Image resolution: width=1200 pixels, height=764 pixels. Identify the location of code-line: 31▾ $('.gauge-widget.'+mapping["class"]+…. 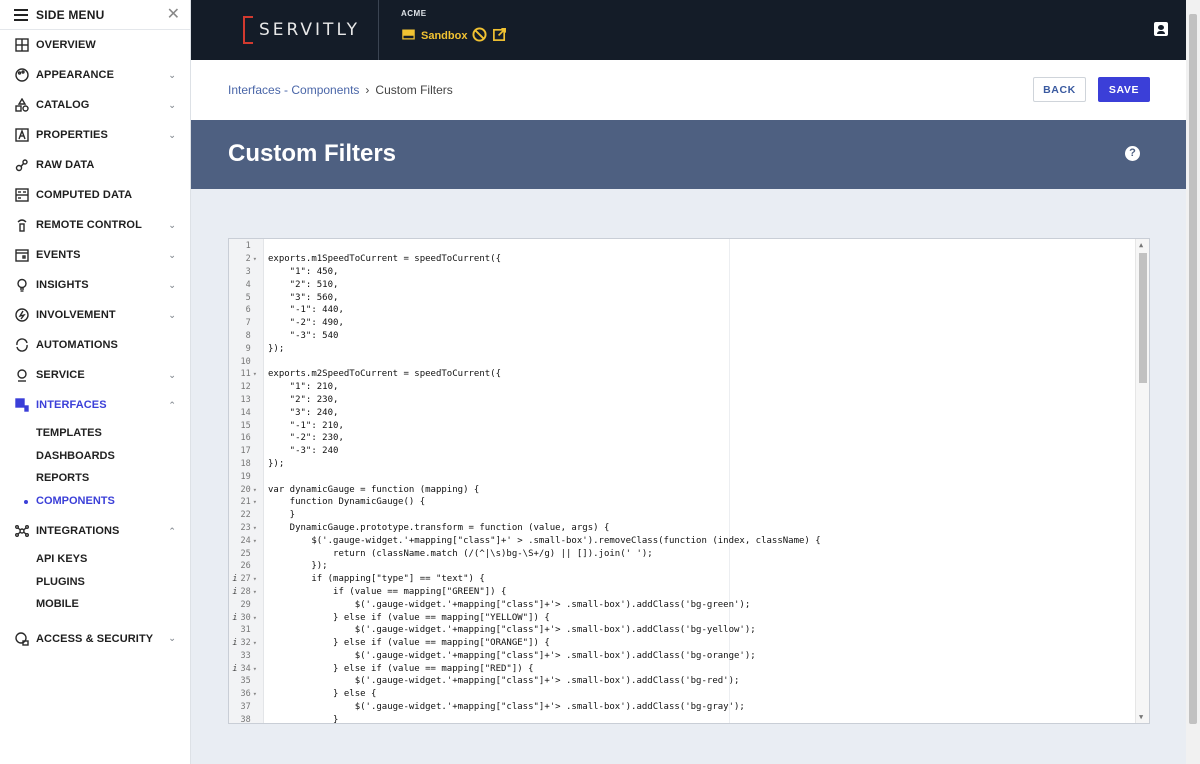
(688, 630).